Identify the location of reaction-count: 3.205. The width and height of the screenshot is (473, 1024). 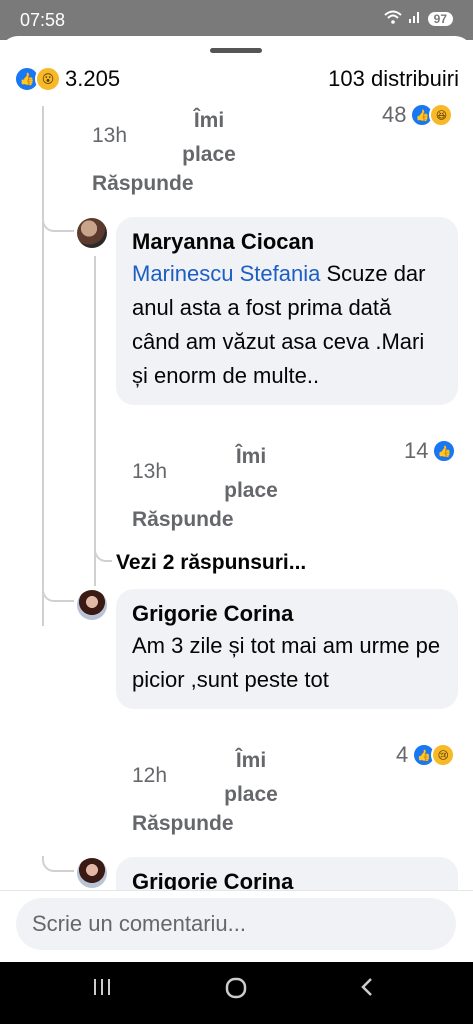
(93, 78).